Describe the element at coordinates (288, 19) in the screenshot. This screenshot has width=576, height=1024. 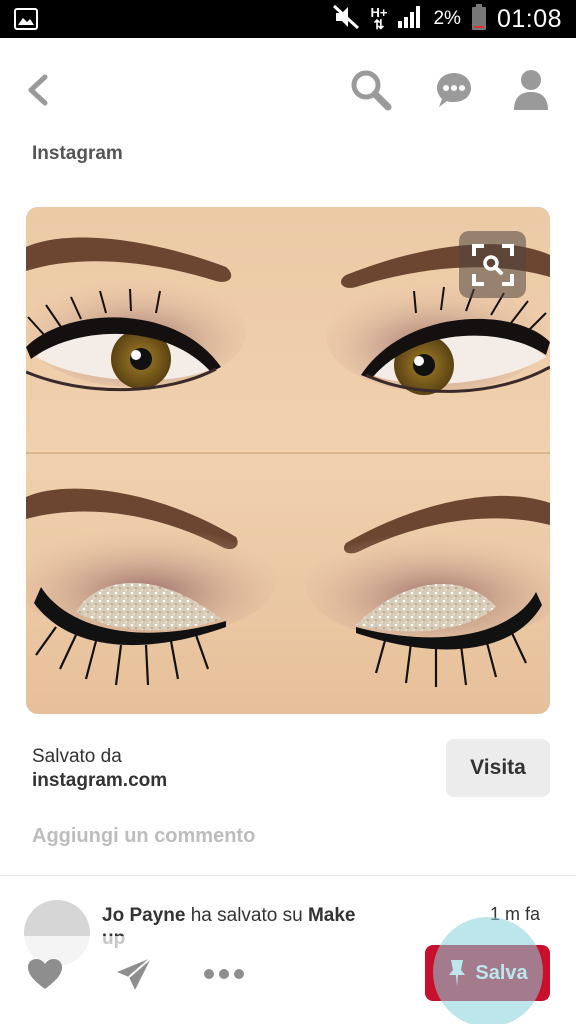
I see `status-bar: H+ ⇅ 2% 01:08` at that location.